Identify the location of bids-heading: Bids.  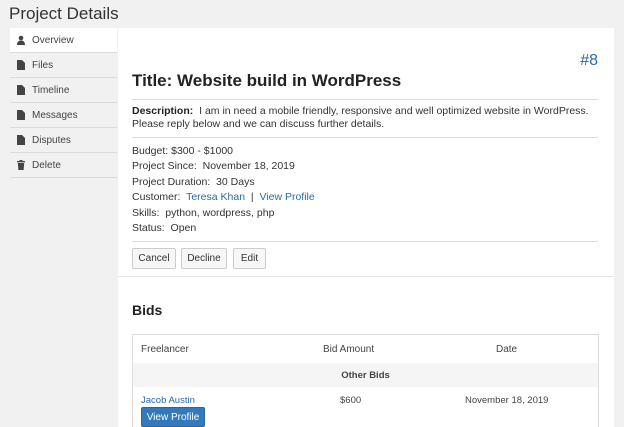
(147, 310).